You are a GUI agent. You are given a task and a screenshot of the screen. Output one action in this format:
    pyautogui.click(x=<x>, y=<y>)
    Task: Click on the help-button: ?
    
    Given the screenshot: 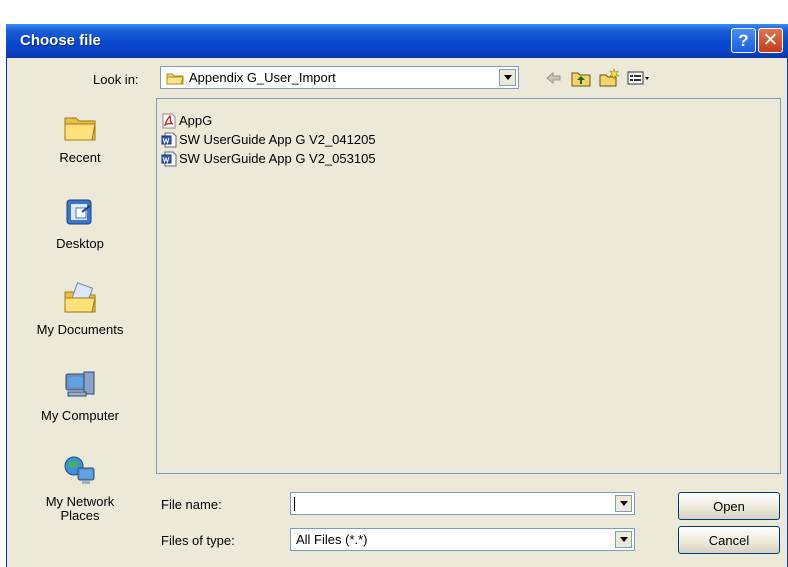 What is the action you would take?
    pyautogui.click(x=743, y=40)
    